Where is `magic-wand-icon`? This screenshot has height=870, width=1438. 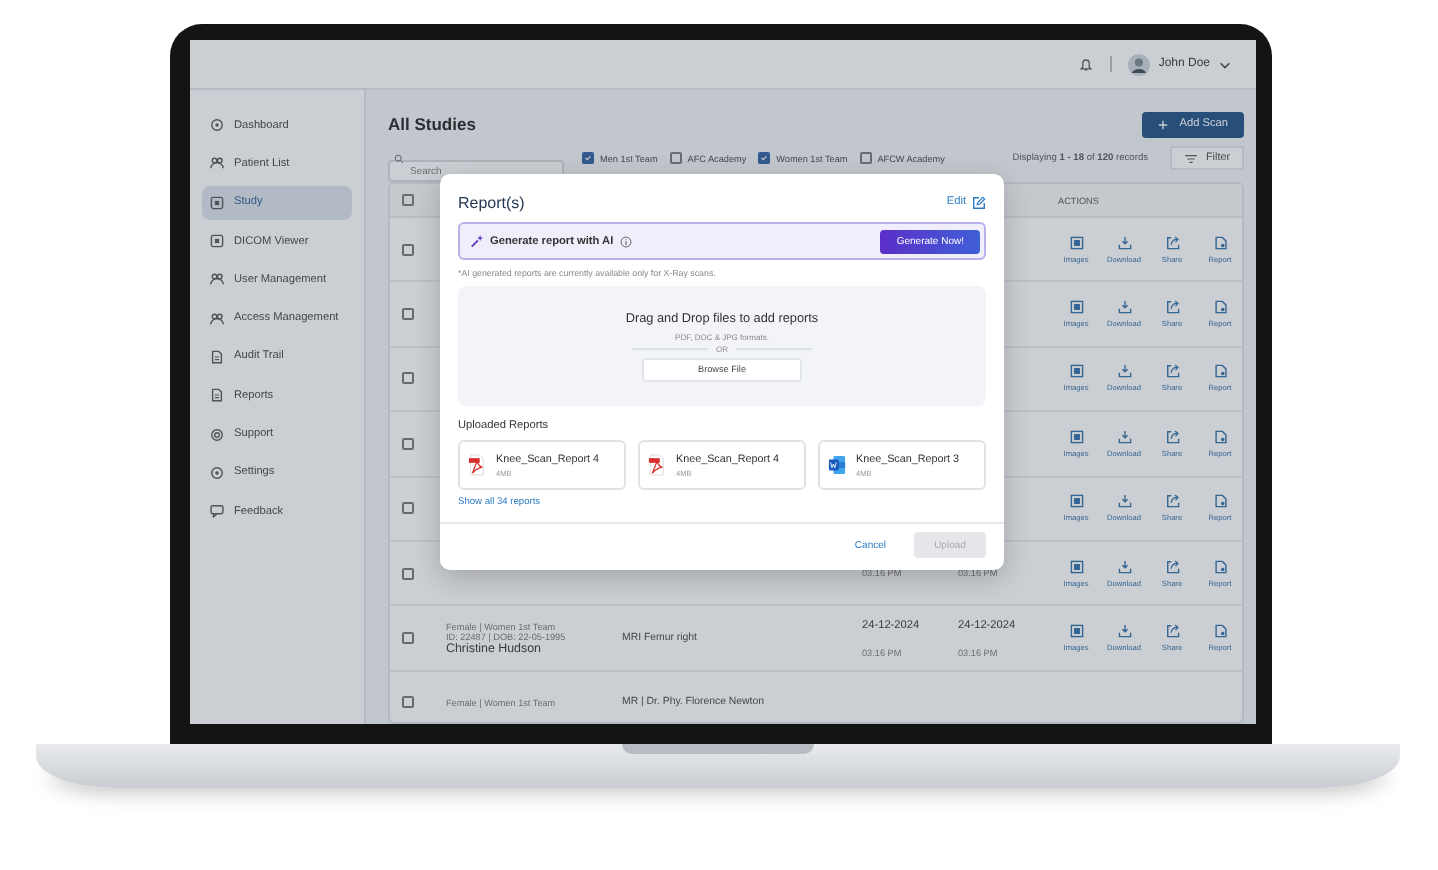 magic-wand-icon is located at coordinates (477, 241).